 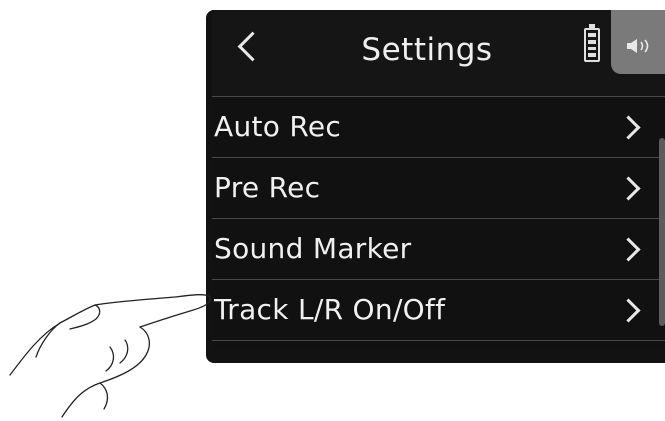 What do you see at coordinates (110, 356) in the screenshot?
I see `pointing-hand-icon` at bounding box center [110, 356].